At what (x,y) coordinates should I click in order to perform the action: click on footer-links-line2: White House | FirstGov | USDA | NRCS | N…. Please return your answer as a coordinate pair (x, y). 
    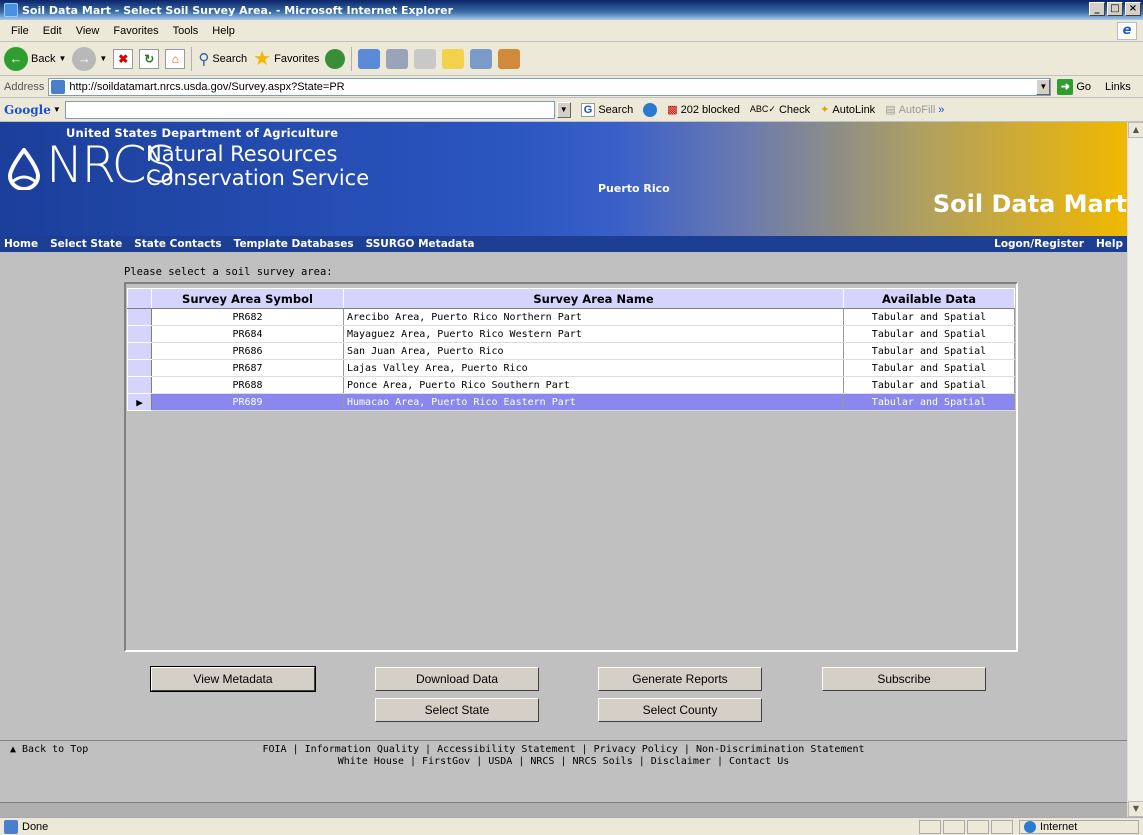
    Looking at the image, I should click on (563, 761).